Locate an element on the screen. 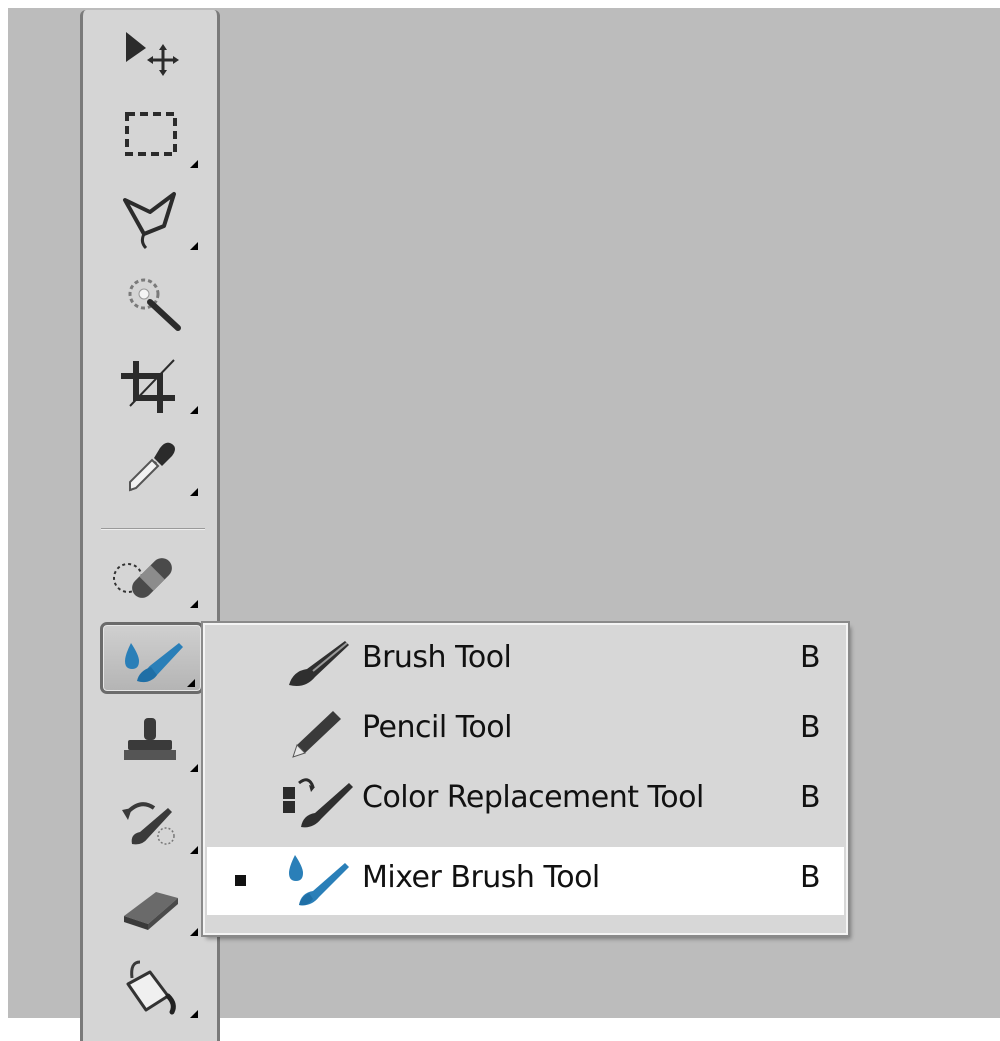 Image resolution: width=1000 pixels, height=1041 pixels. history-brush-tool-button is located at coordinates (152, 822).